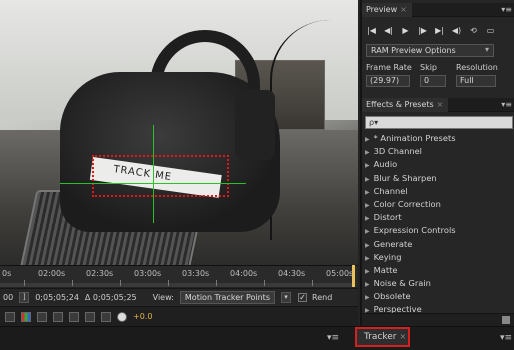  I want to click on effects-panel-header: Effects & Presets × ▾≡, so click(438, 105).